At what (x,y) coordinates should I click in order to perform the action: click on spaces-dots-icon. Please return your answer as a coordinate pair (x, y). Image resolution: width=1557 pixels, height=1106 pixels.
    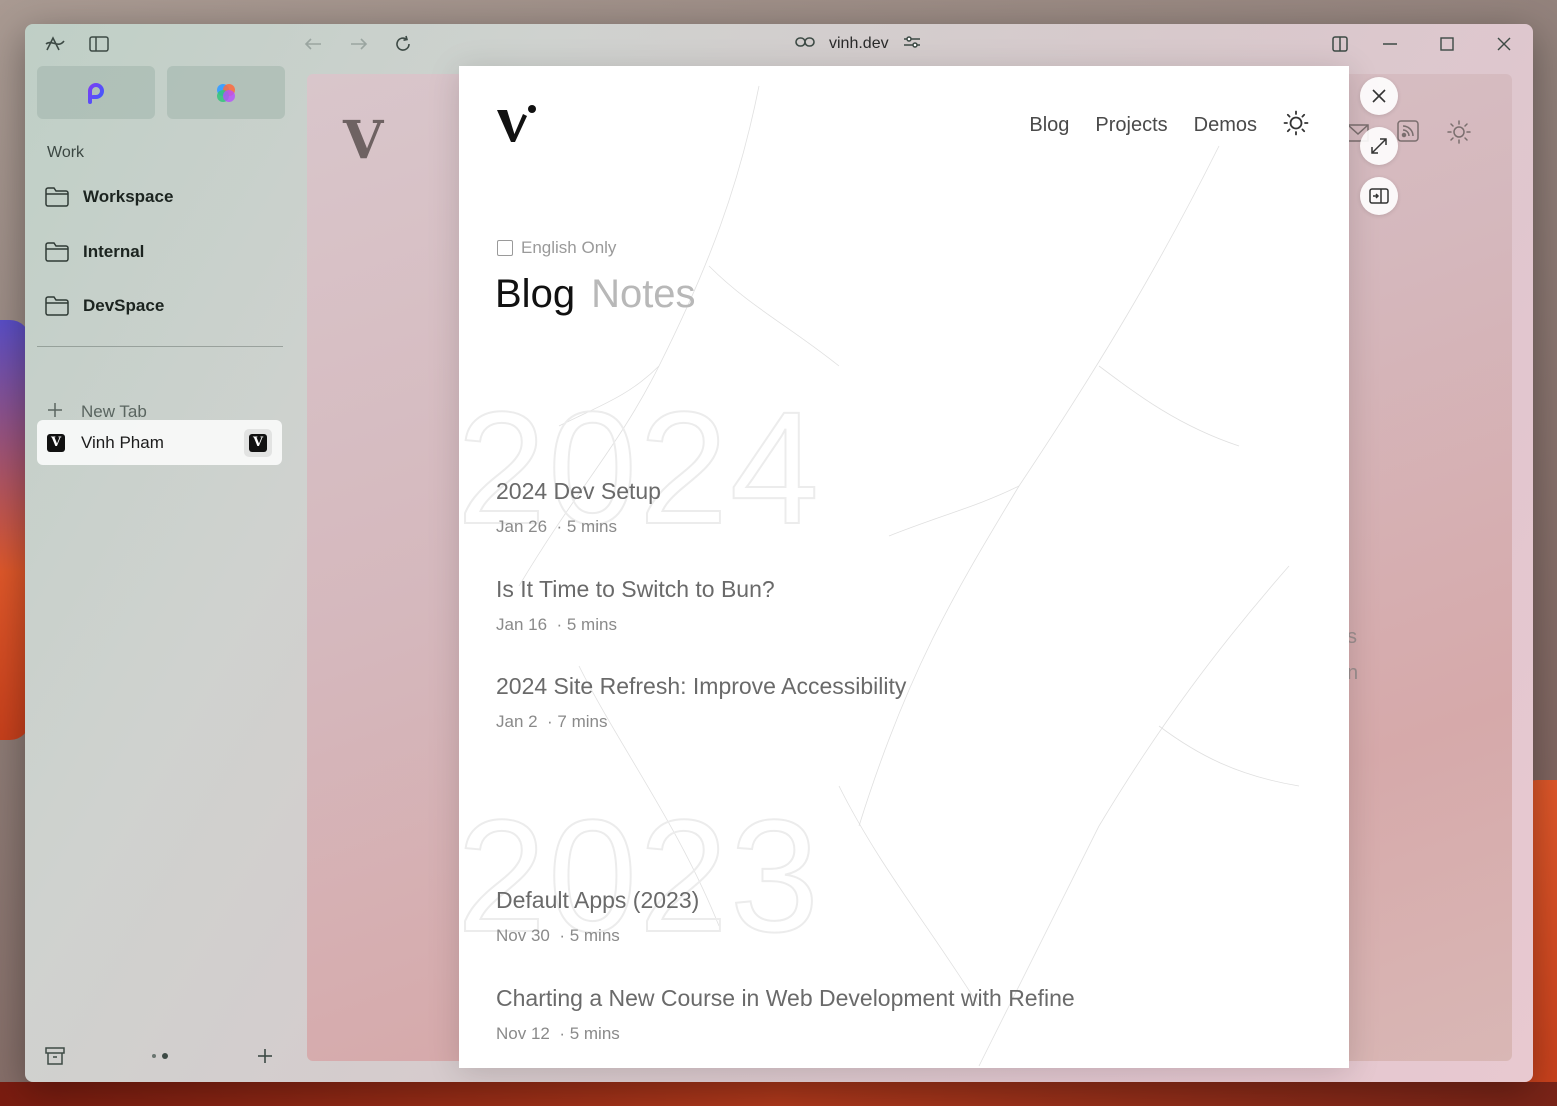
    Looking at the image, I should click on (162, 1056).